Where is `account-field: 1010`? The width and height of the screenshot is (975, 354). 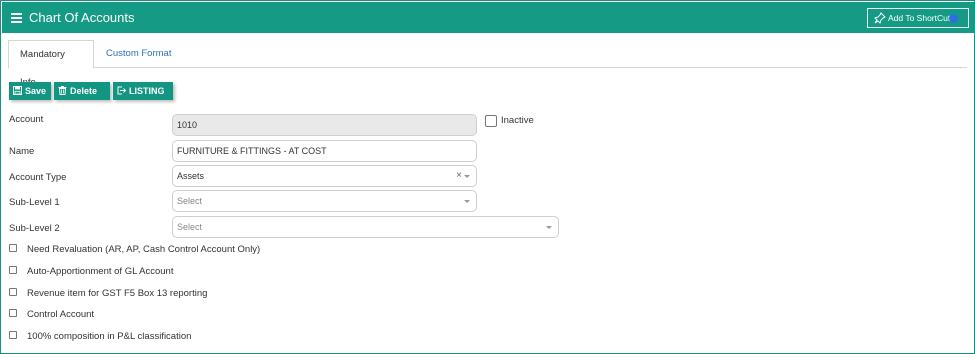 account-field: 1010 is located at coordinates (324, 125).